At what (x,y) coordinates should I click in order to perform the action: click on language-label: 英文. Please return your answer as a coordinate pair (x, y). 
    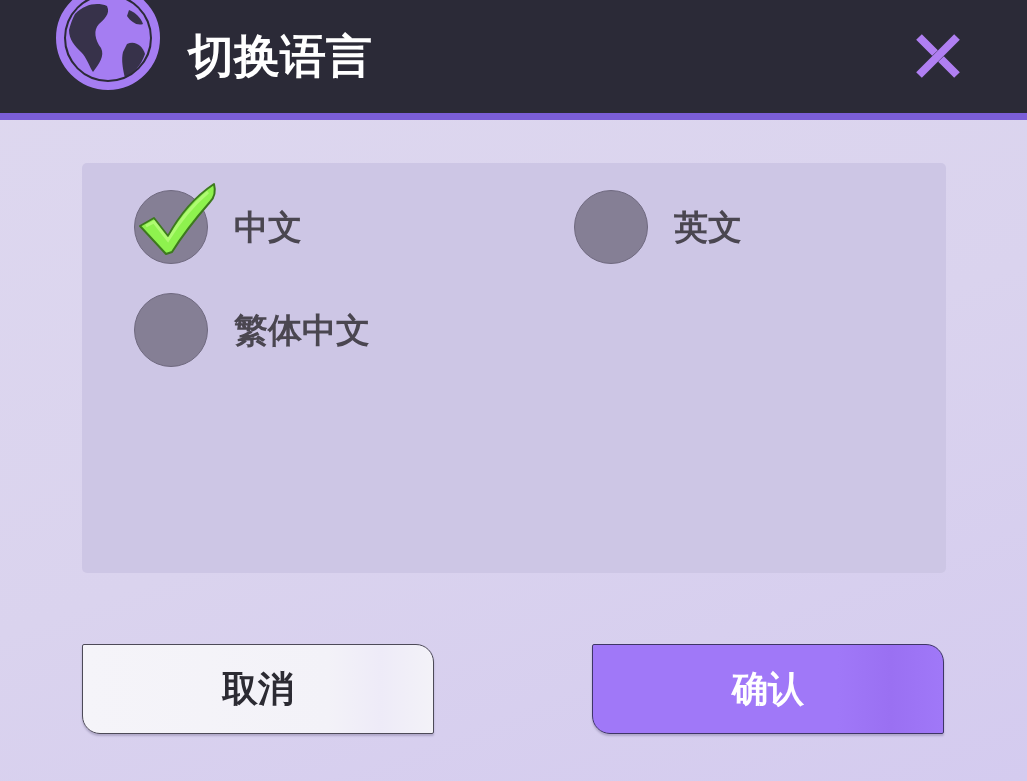
    Looking at the image, I should click on (708, 227).